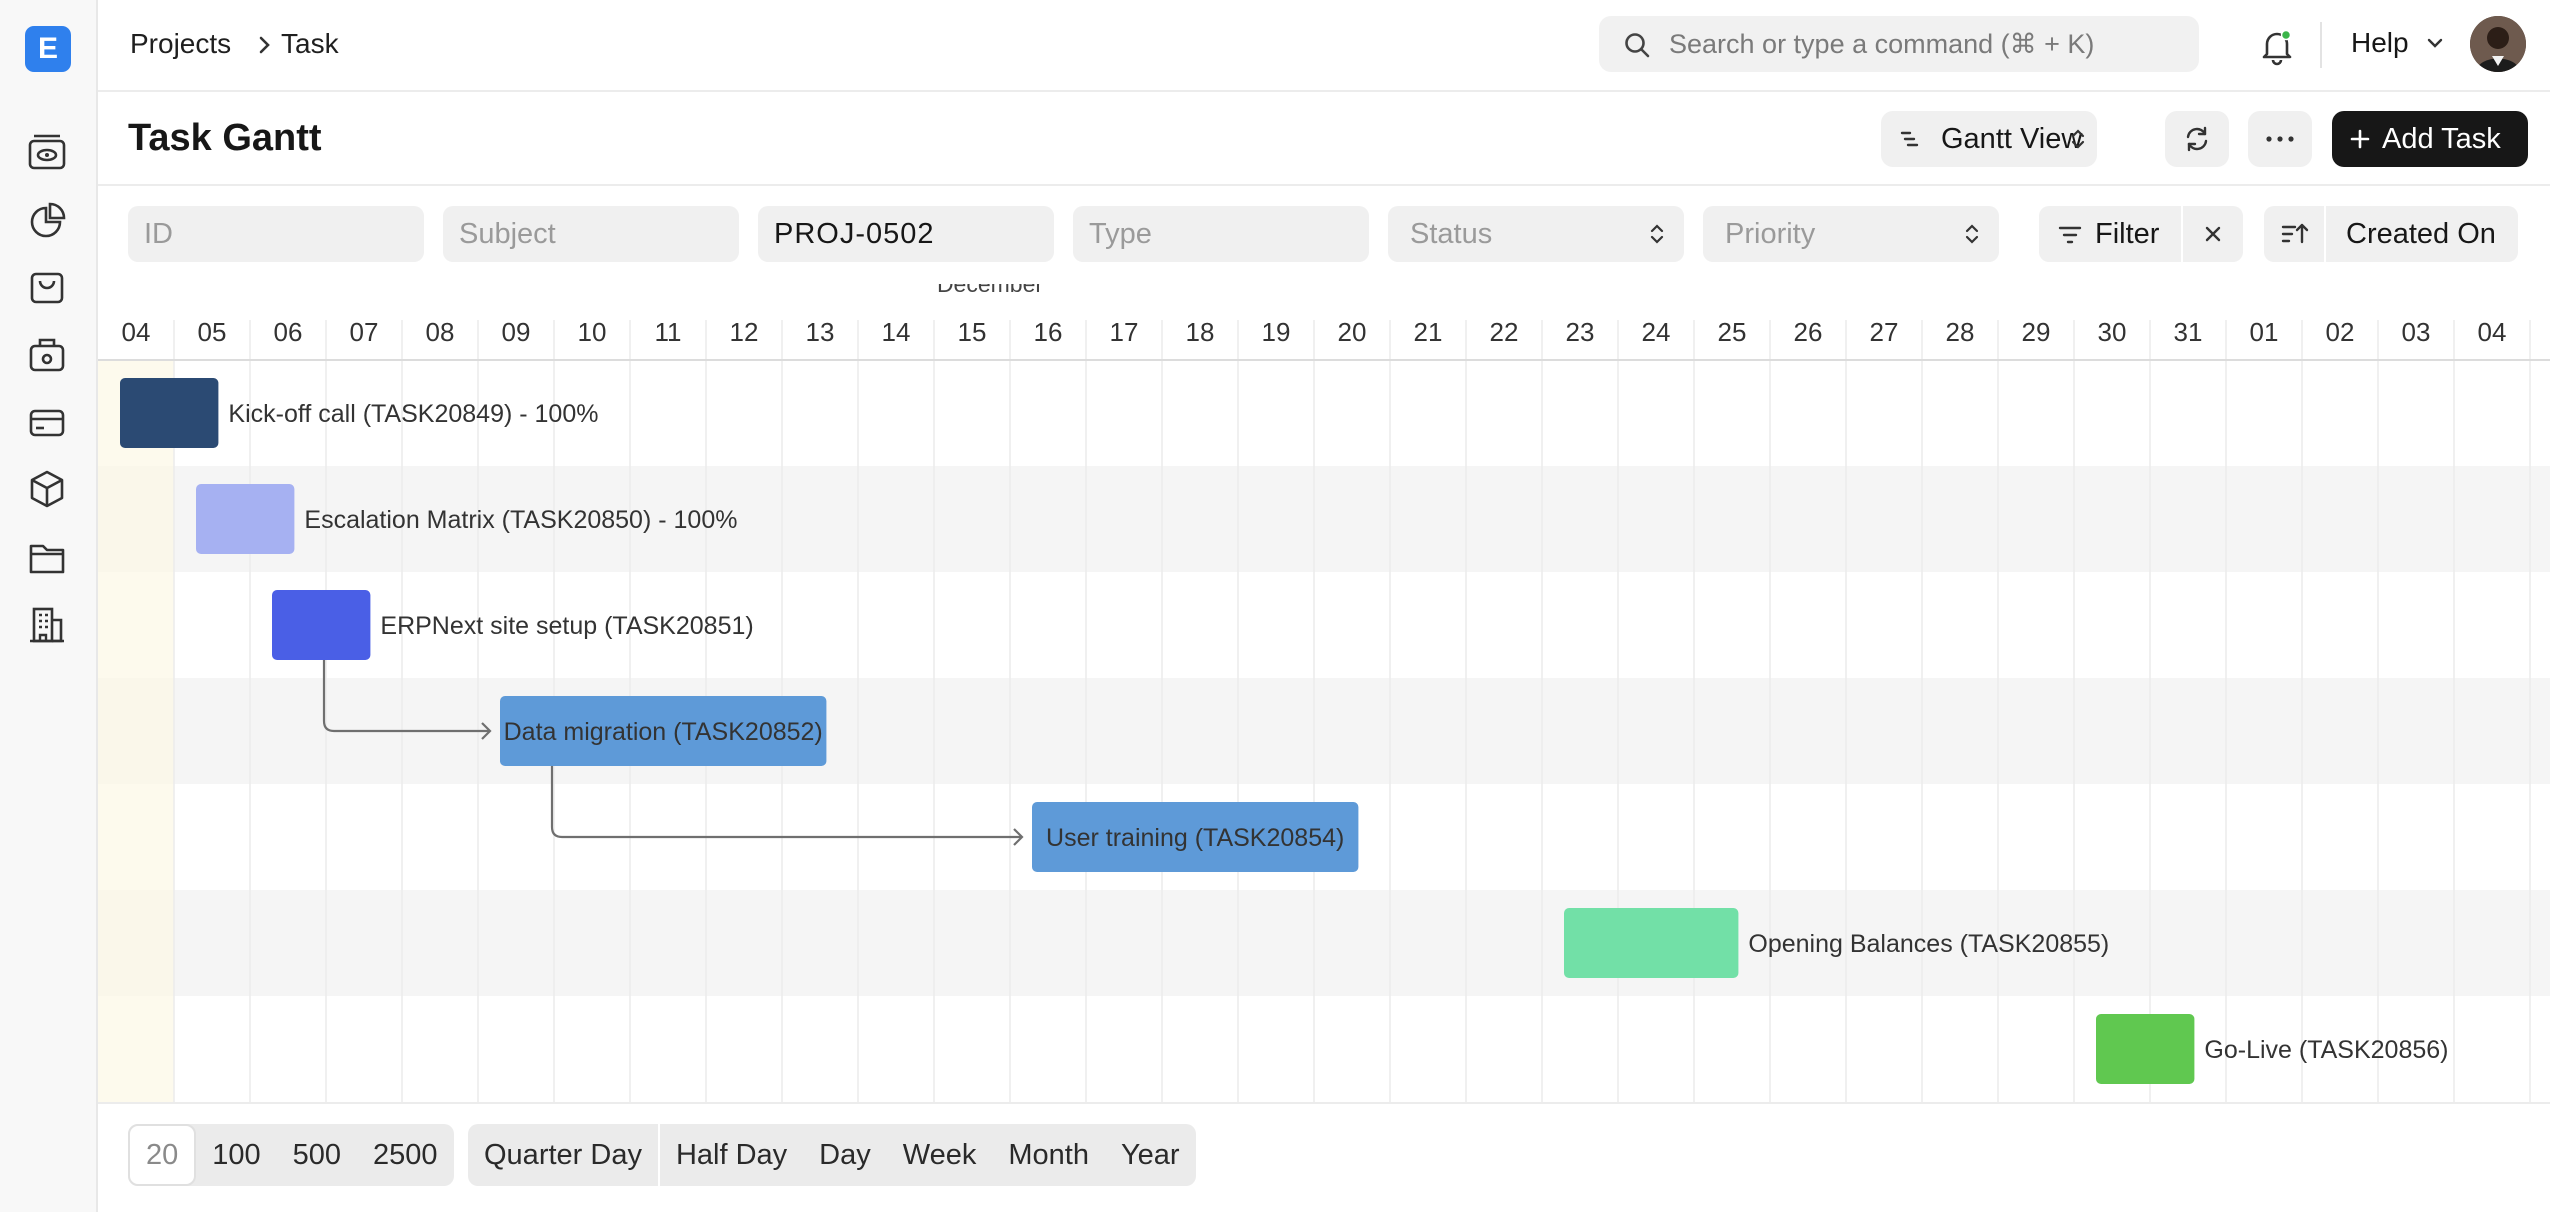 This screenshot has height=1212, width=2550. What do you see at coordinates (1536, 234) in the screenshot?
I see `status-filter: Status` at bounding box center [1536, 234].